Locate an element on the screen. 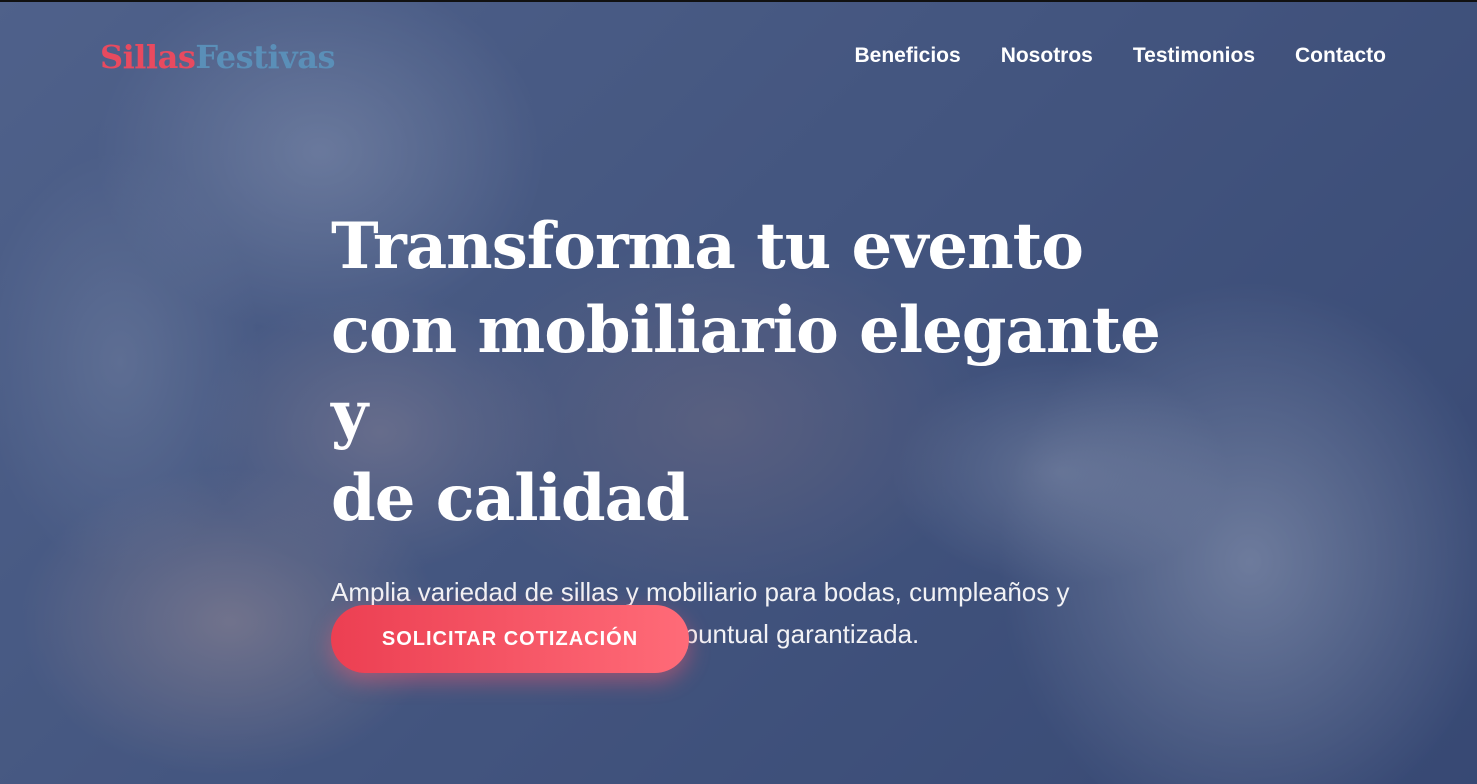 The width and height of the screenshot is (1477, 784). brand-logo: SillasFestivas is located at coordinates (217, 57).